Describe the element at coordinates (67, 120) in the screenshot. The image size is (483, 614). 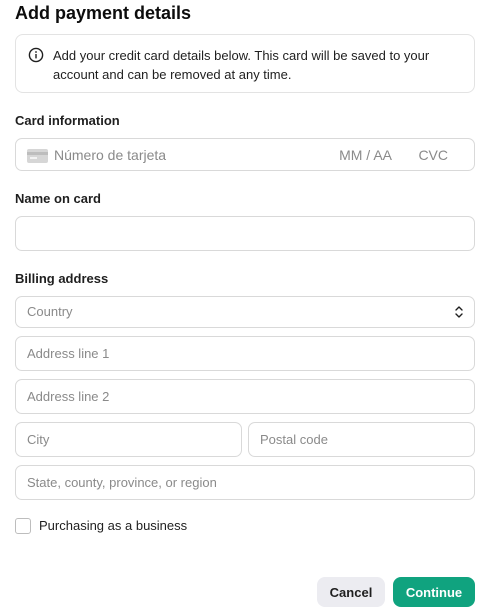
I see `card-information-label: Card information` at that location.